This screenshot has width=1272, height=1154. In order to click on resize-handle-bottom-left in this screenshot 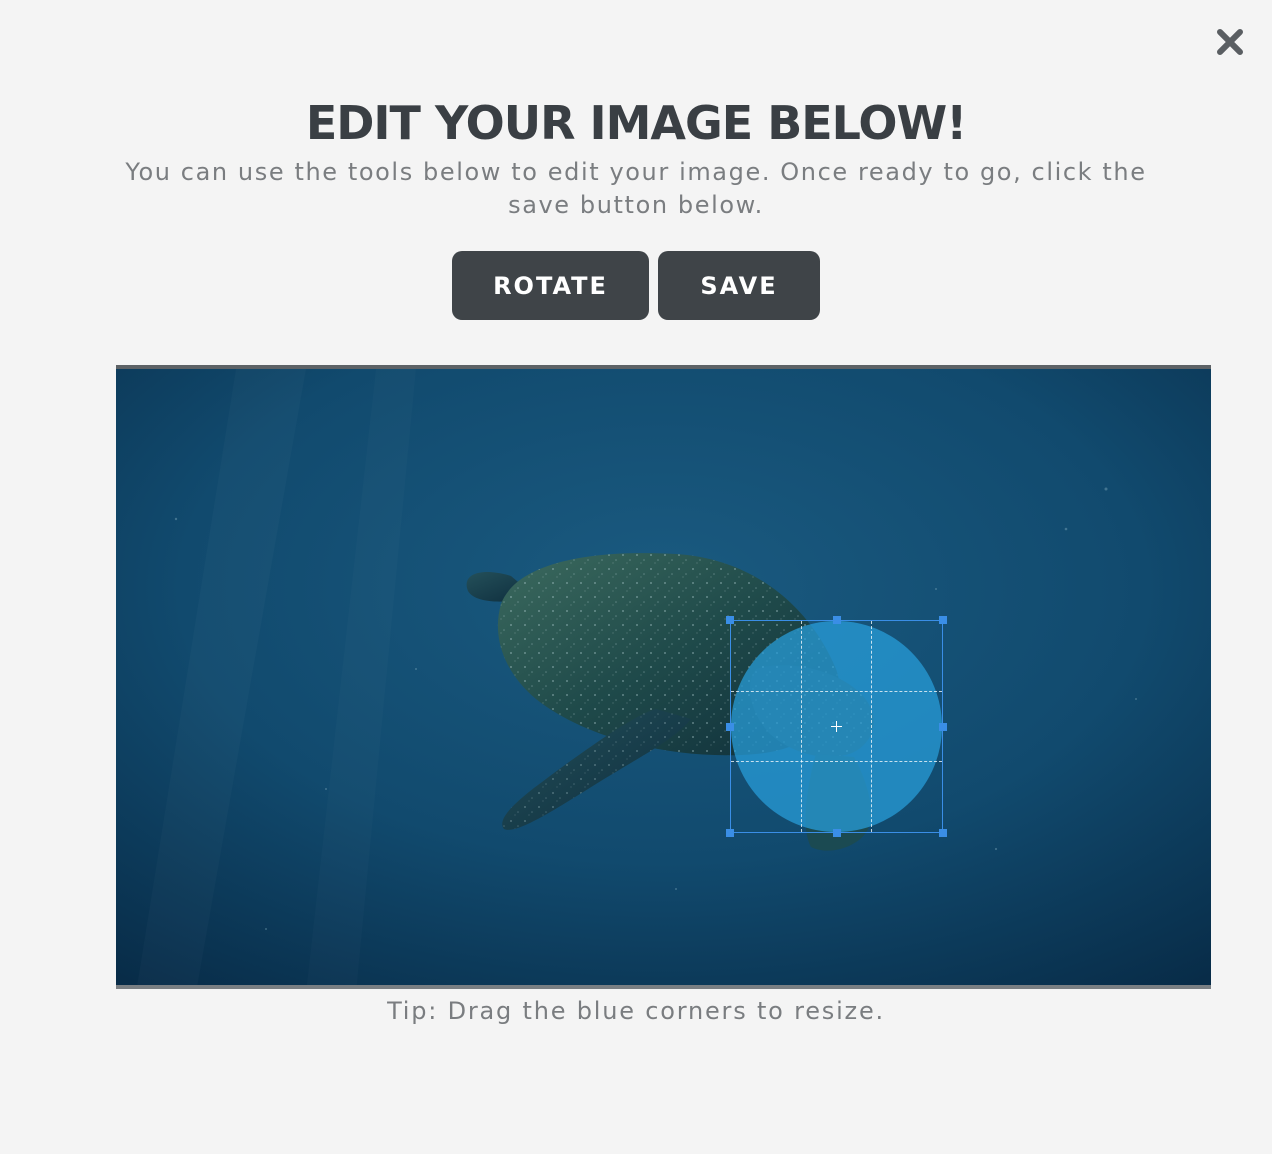, I will do `click(730, 833)`.